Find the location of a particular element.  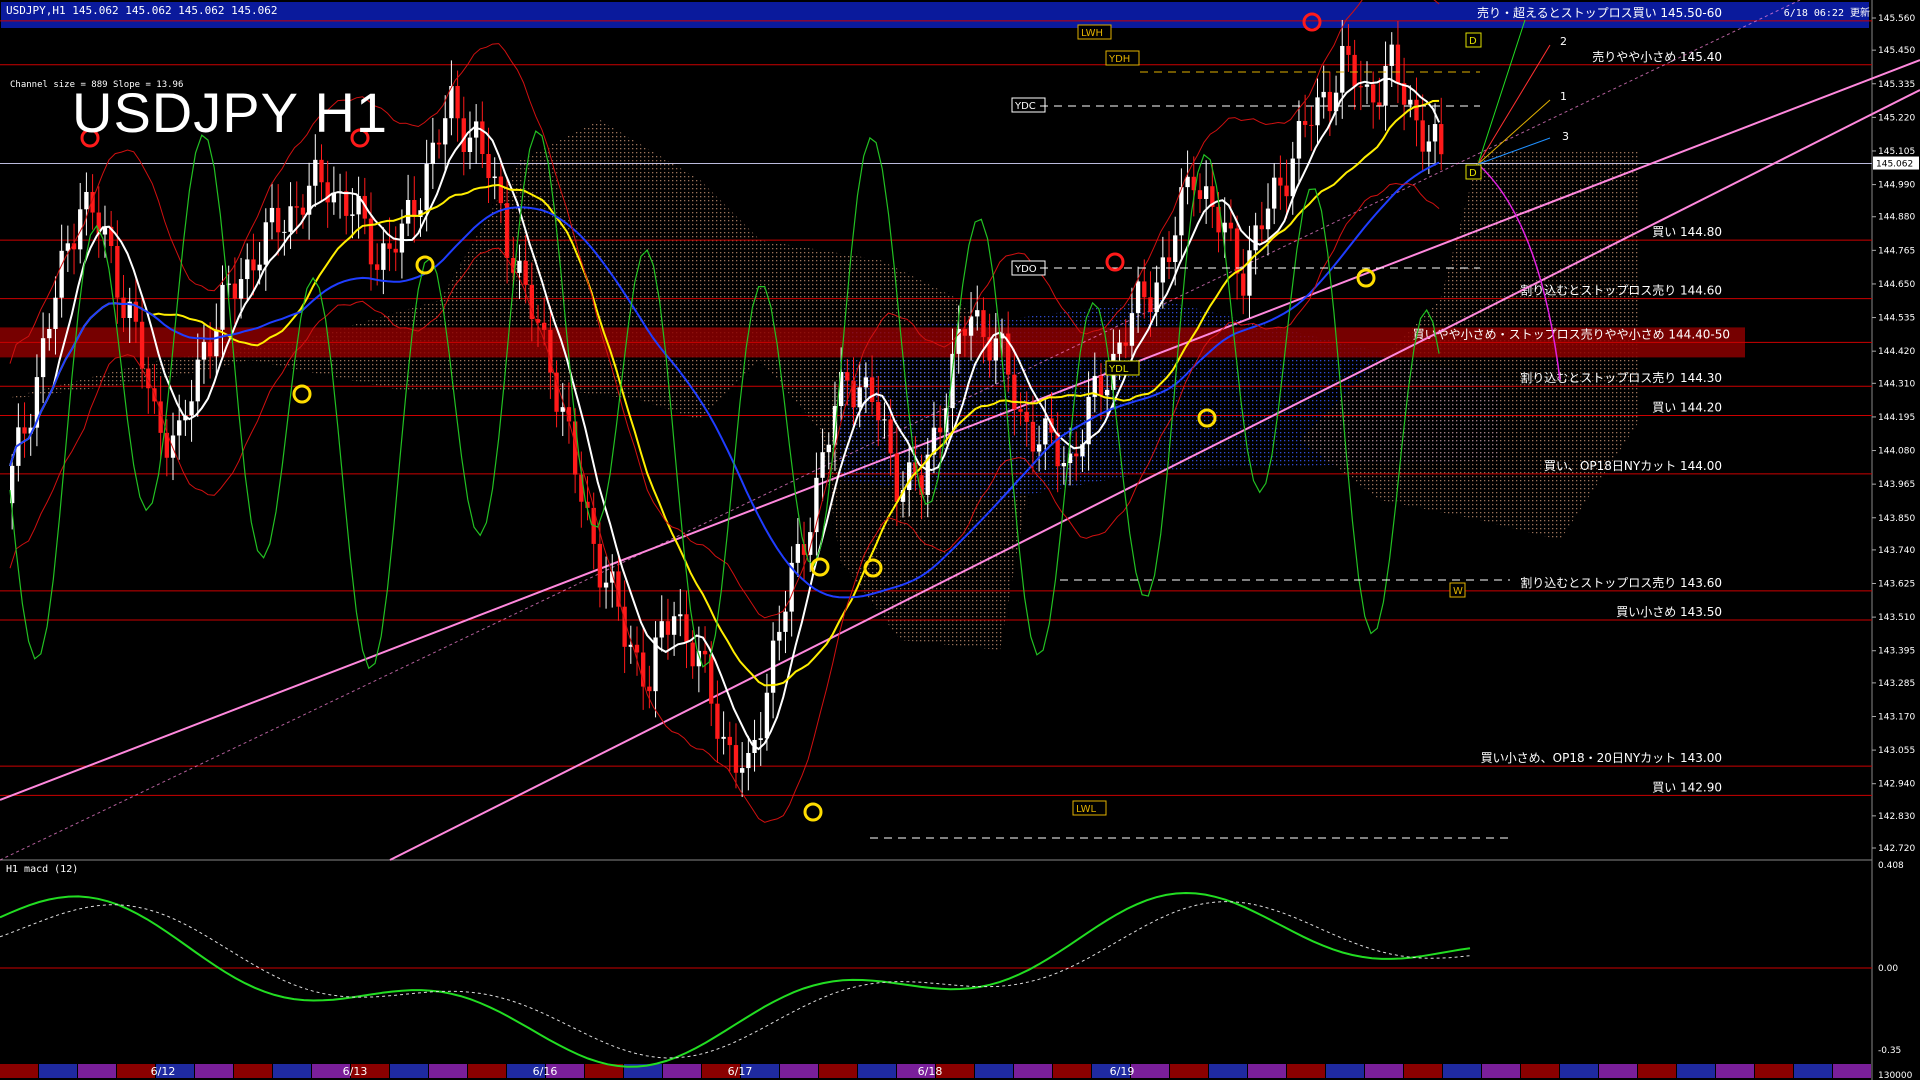

y-tick-label: 142.830 is located at coordinates (1896, 817).